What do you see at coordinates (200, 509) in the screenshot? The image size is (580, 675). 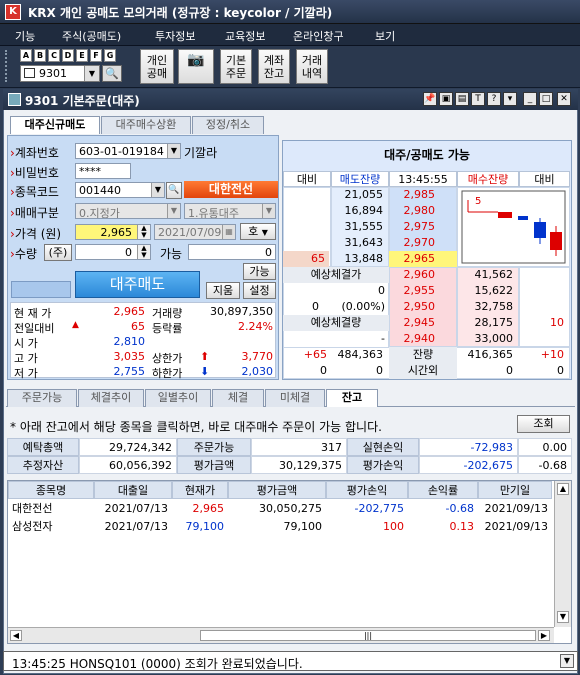 I see `holding-price: 2,965` at bounding box center [200, 509].